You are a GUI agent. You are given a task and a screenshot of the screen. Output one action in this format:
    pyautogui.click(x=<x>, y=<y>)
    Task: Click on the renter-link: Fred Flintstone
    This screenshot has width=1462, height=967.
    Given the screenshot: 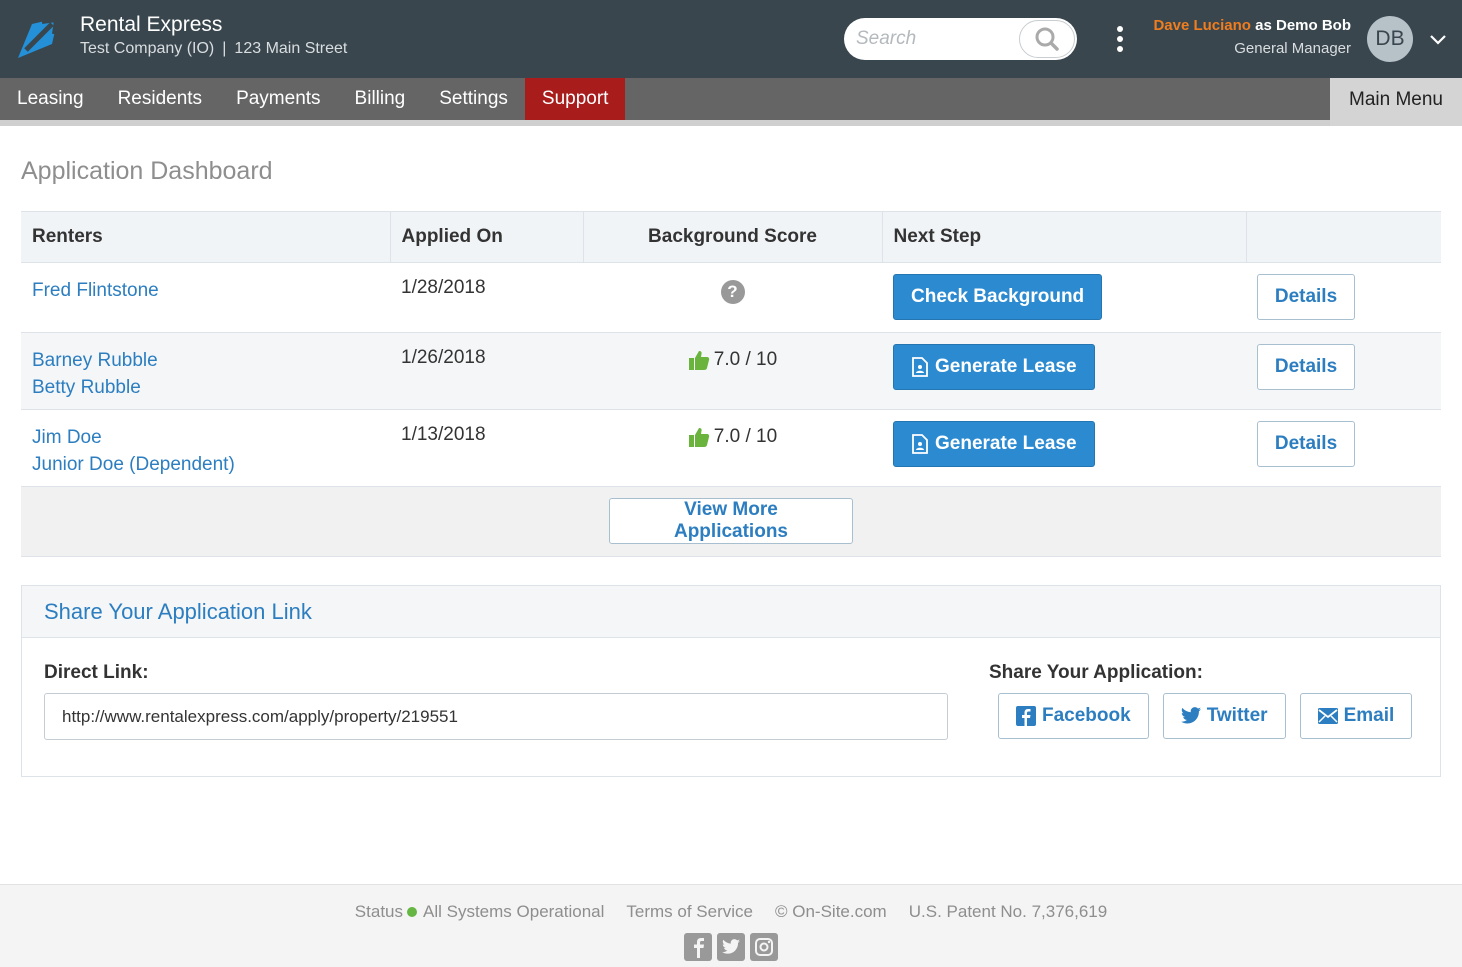 What is the action you would take?
    pyautogui.click(x=211, y=290)
    